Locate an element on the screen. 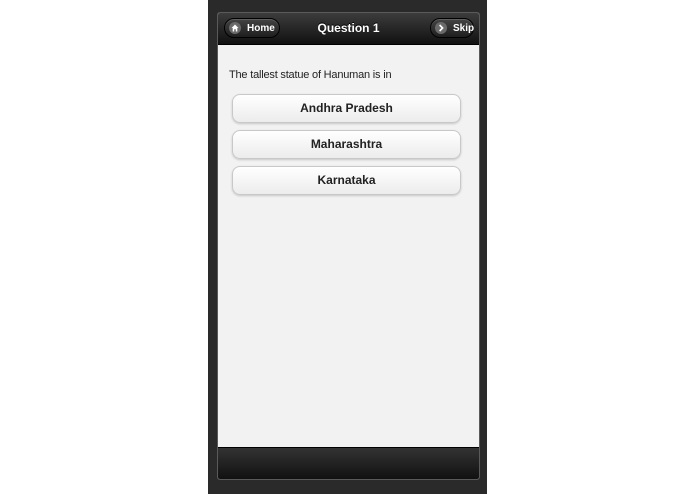  skip-button: Skip is located at coordinates (452, 28).